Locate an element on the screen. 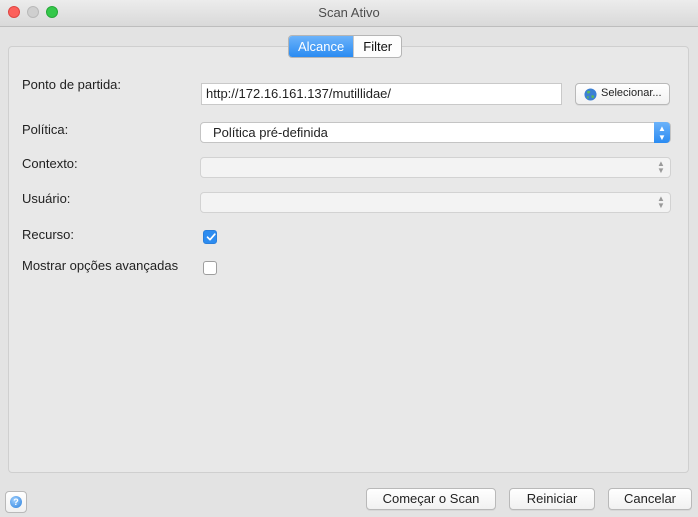 Image resolution: width=698 pixels, height=517 pixels. window-title: Scan Ativo is located at coordinates (349, 12).